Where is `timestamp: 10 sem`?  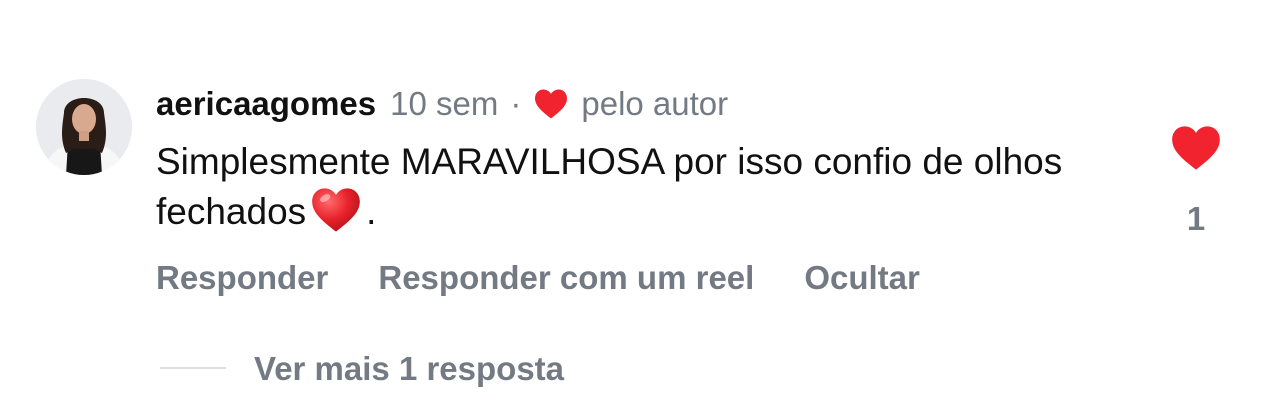 timestamp: 10 sem is located at coordinates (444, 103).